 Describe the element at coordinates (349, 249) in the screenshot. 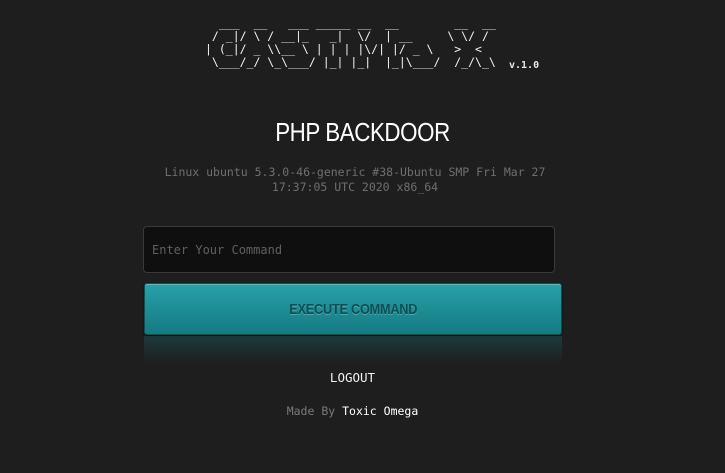

I see `command-input` at that location.